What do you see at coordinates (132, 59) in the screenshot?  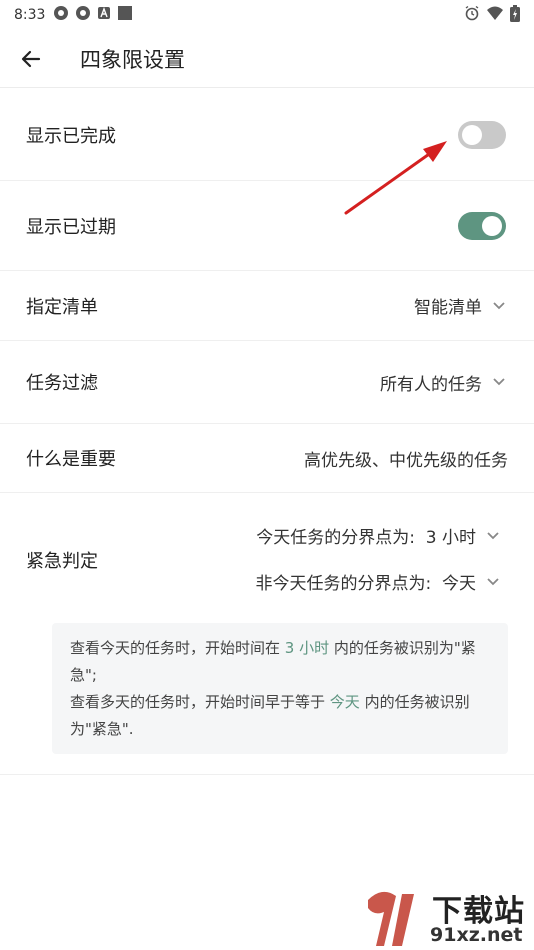 I see `page-title: 四象限设置` at bounding box center [132, 59].